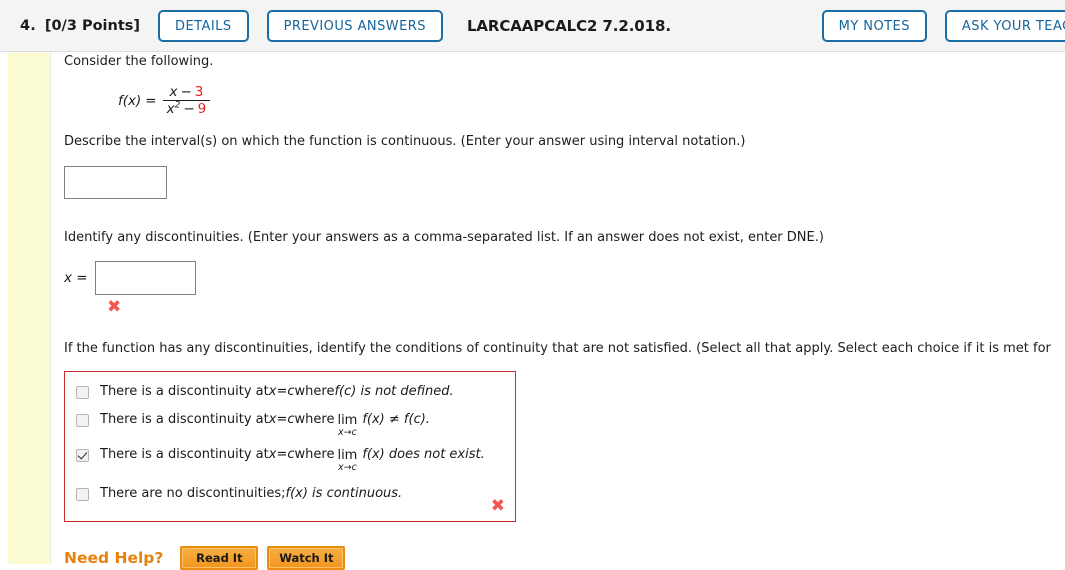 The height and width of the screenshot is (570, 1065). I want to click on opt3-post: f(x) does not exist., so click(423, 455).